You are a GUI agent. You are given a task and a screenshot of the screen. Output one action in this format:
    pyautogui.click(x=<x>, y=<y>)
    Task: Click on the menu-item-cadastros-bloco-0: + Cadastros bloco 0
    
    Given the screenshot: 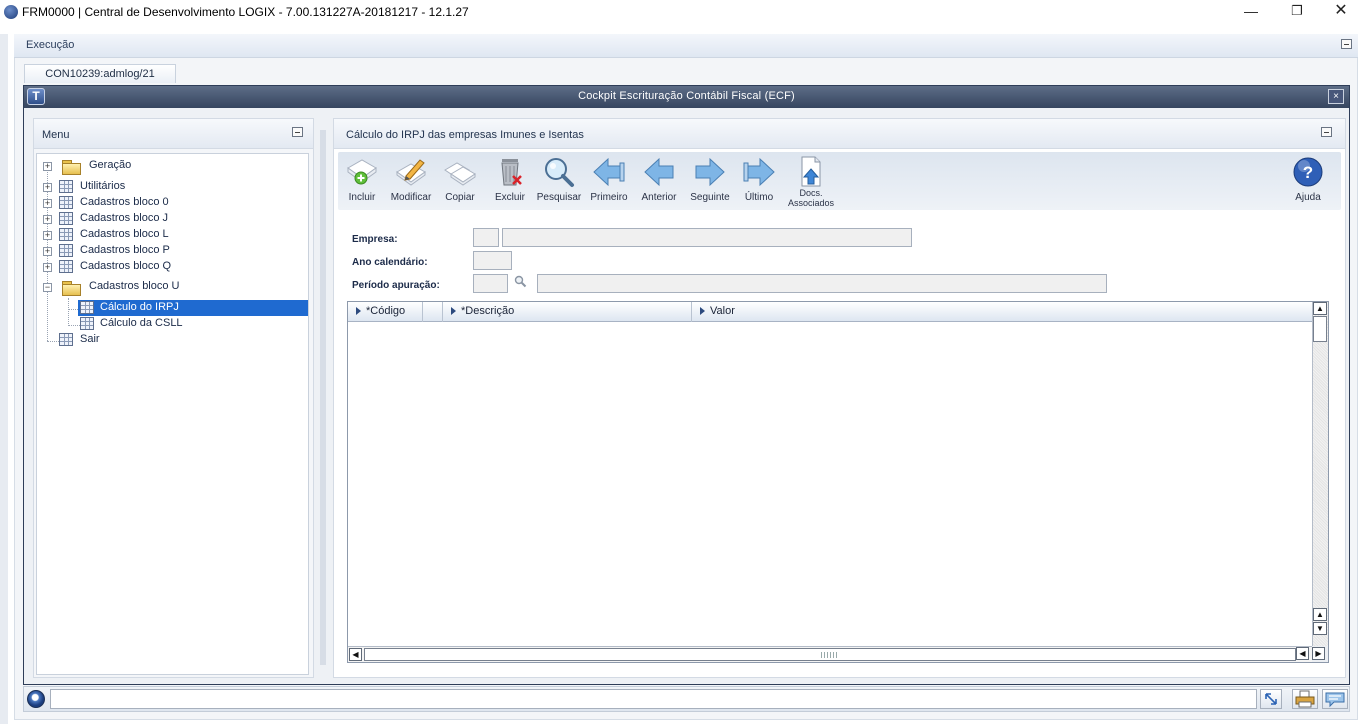 What is the action you would take?
    pyautogui.click(x=172, y=203)
    